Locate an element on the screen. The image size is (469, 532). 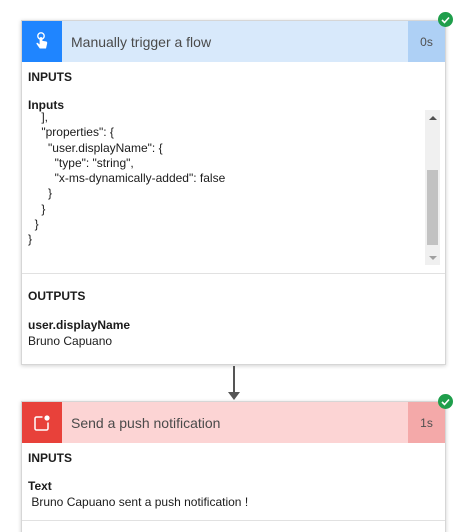
input-field-value: Bruno Capuano sent a push notification ! is located at coordinates (138, 502).